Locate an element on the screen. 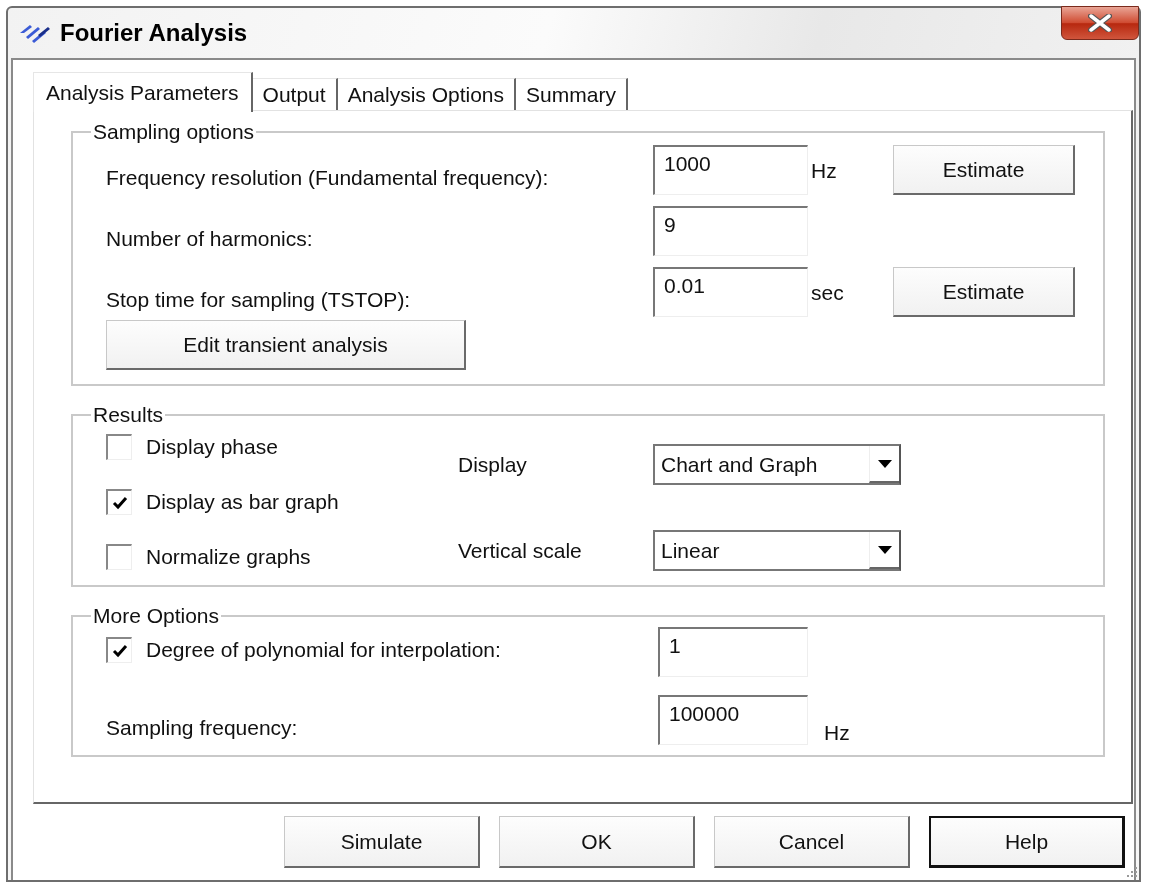 The image size is (1149, 885). field-label: Stop time for sampling (TSTOP): is located at coordinates (259, 299).